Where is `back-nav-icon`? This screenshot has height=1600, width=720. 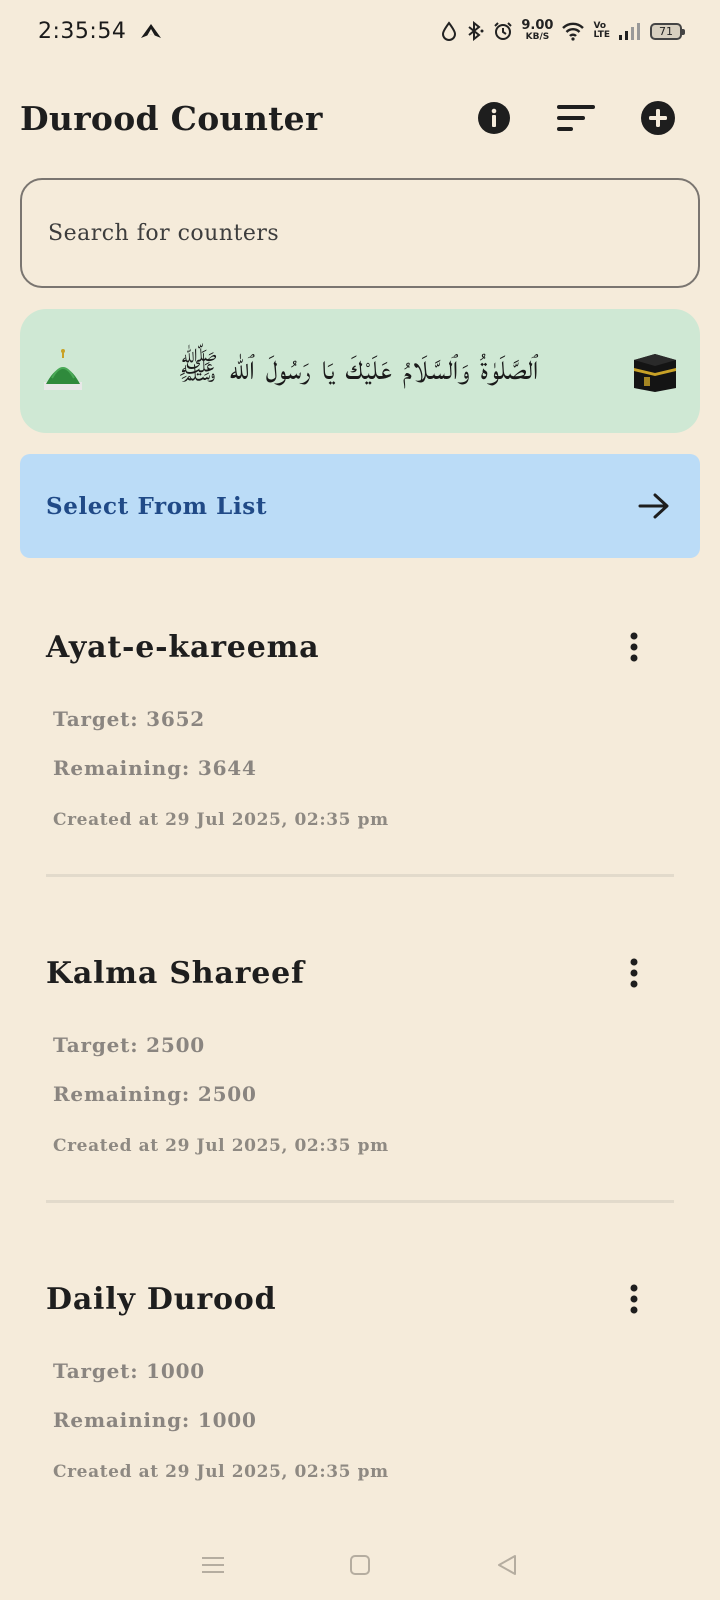 back-nav-icon is located at coordinates (506, 1565).